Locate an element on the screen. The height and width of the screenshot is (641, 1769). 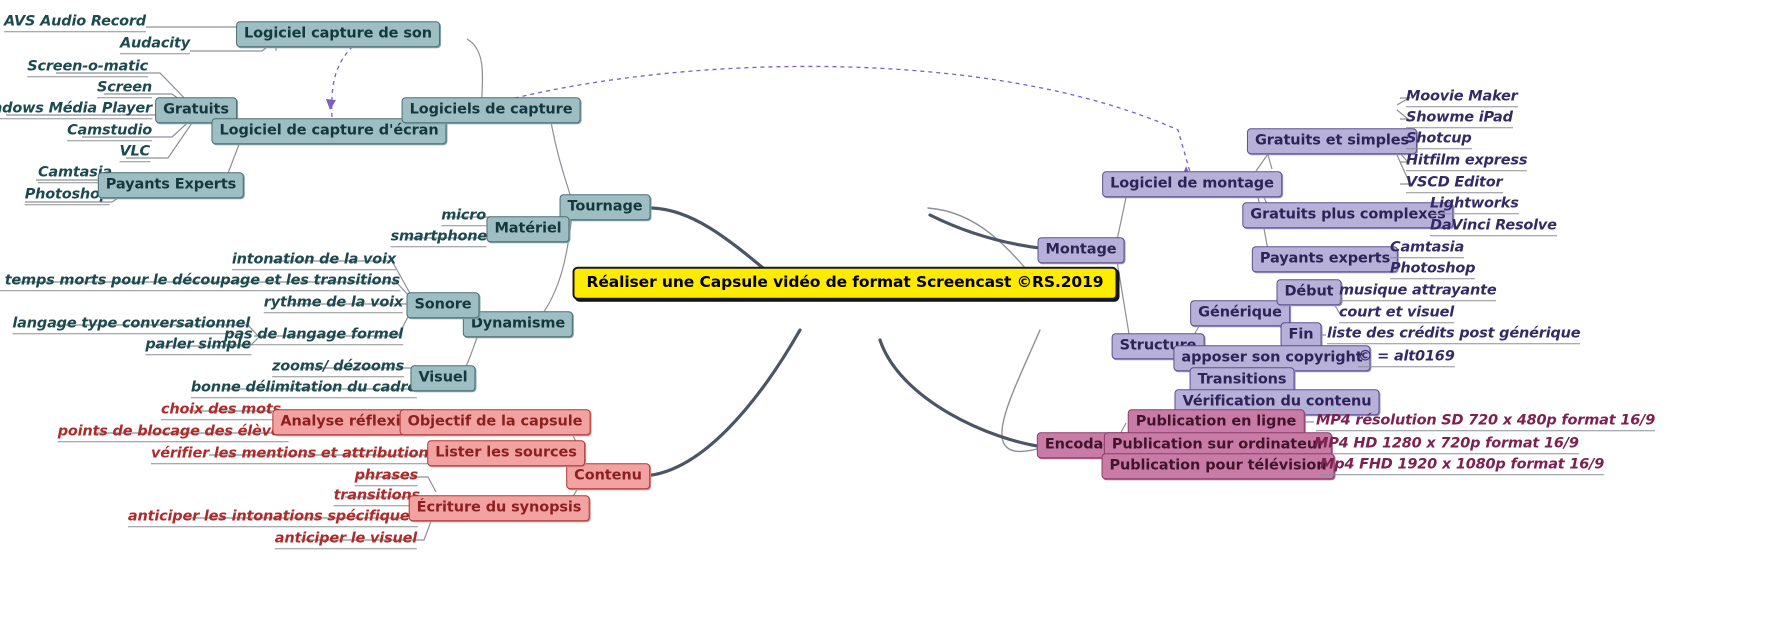
node-payants-experts-capture: Payants Experts is located at coordinates (171, 185).